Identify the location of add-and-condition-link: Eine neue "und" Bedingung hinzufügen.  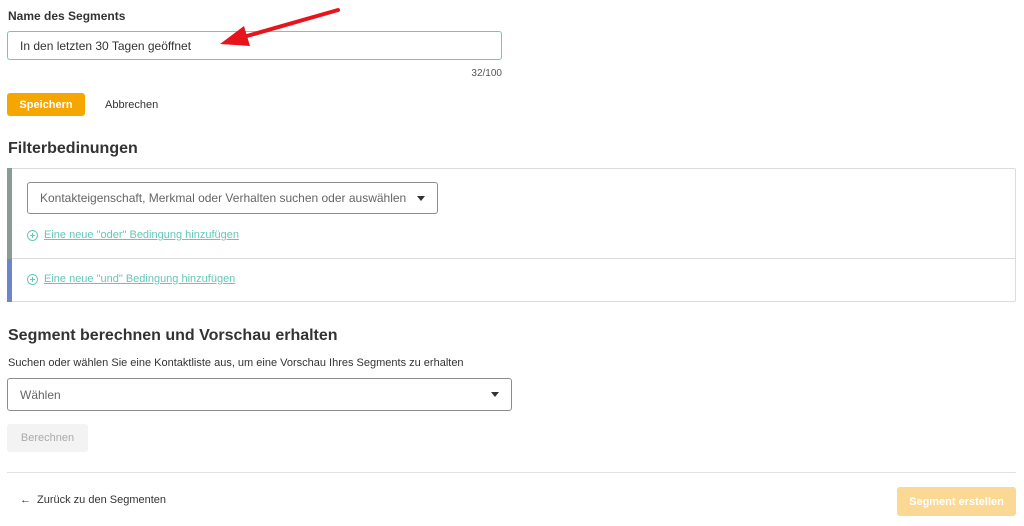
(131, 279).